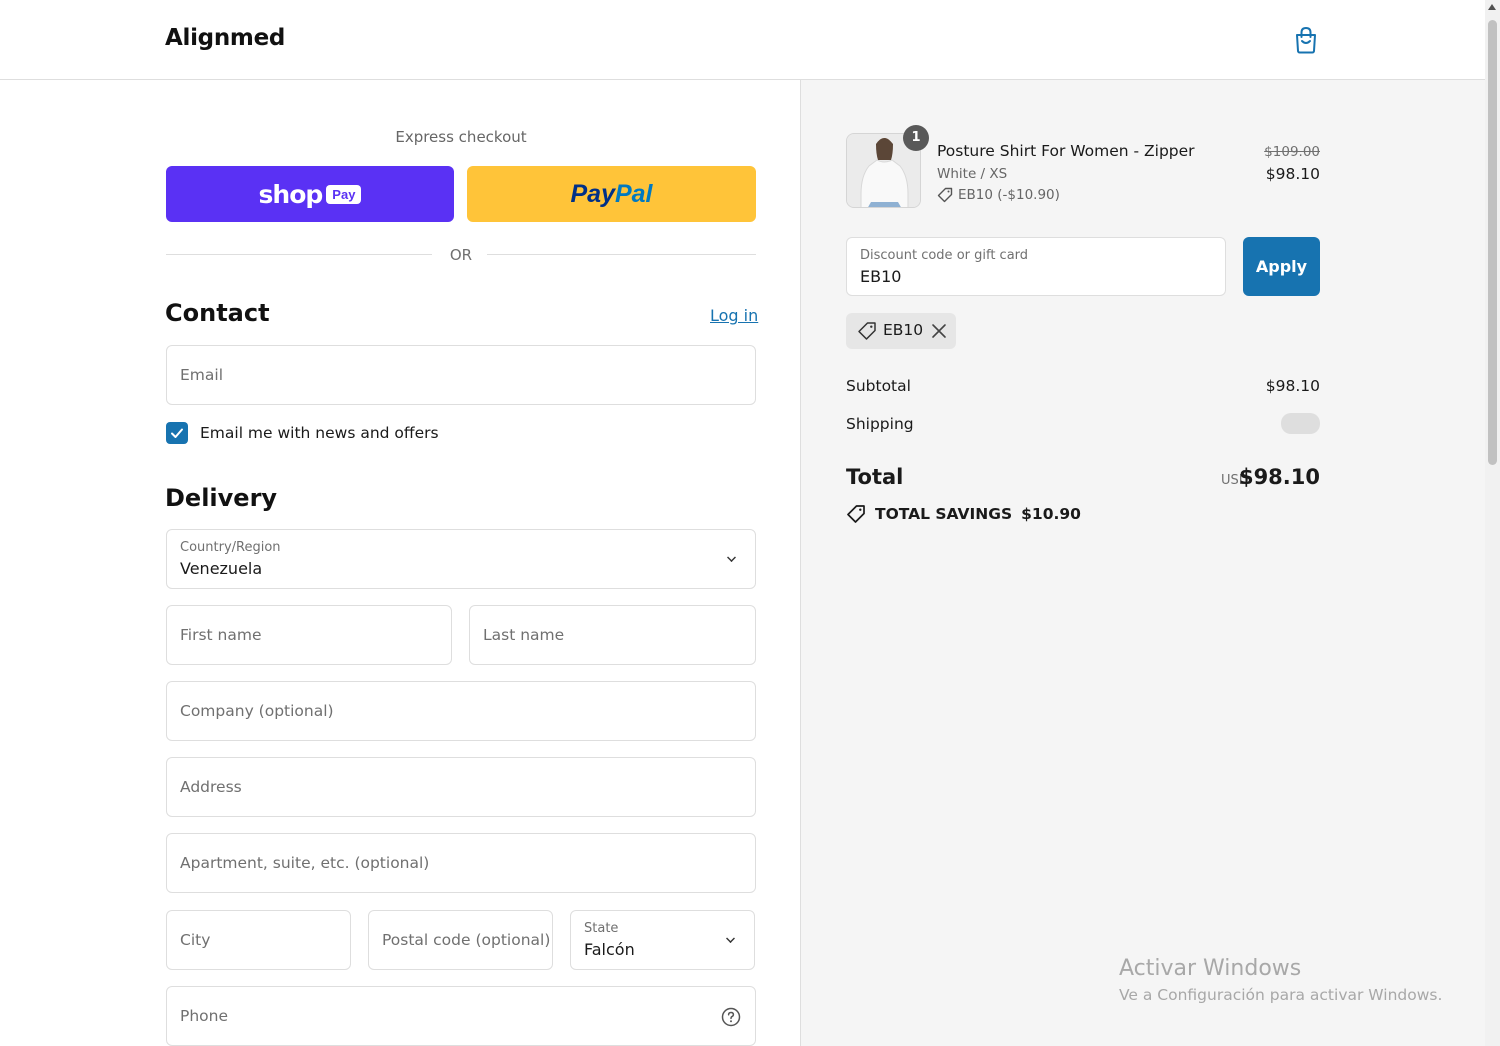 This screenshot has height=1046, width=1500. I want to click on apartment-placeholder: Apartment, suite, etc. (optional), so click(305, 863).